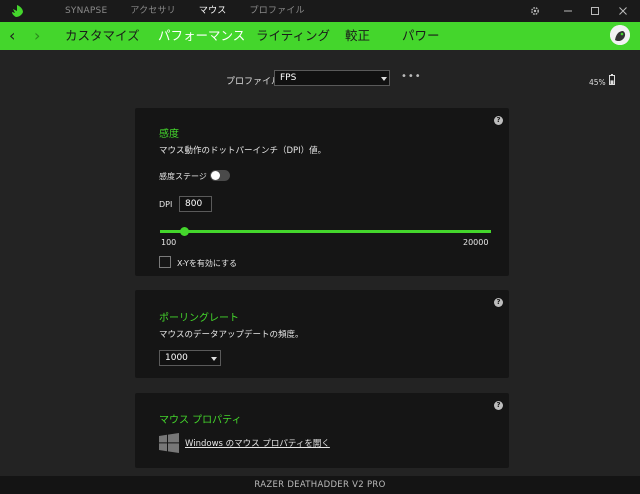  What do you see at coordinates (199, 318) in the screenshot?
I see `polling-rate-title: ポーリングレート` at bounding box center [199, 318].